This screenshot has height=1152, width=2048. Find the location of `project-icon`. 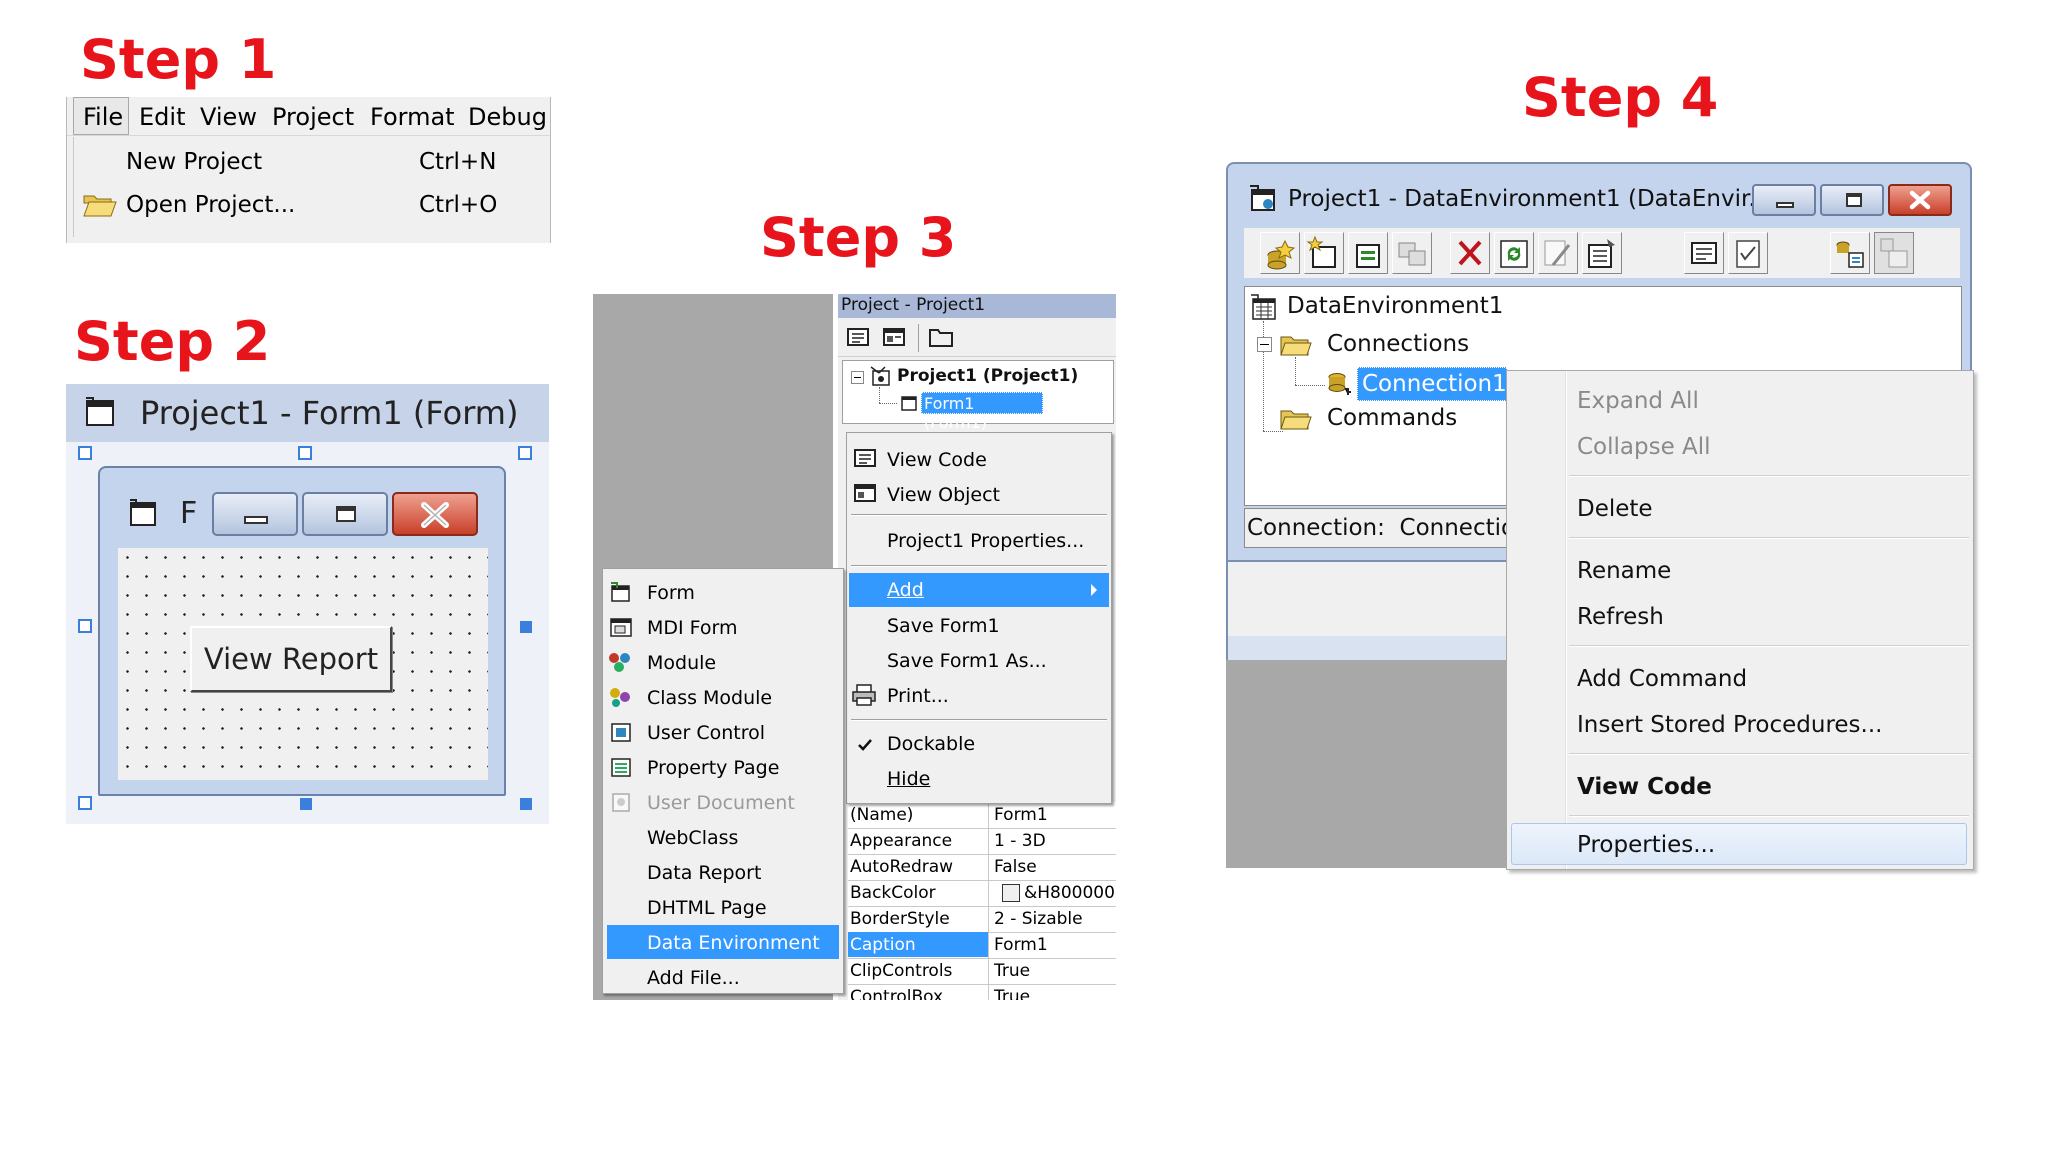

project-icon is located at coordinates (880, 376).